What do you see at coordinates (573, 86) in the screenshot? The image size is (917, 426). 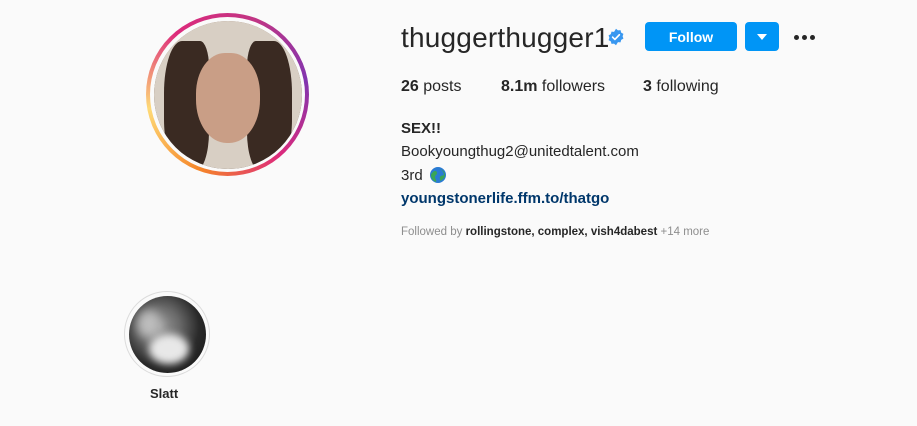 I see `followers-label: followers` at bounding box center [573, 86].